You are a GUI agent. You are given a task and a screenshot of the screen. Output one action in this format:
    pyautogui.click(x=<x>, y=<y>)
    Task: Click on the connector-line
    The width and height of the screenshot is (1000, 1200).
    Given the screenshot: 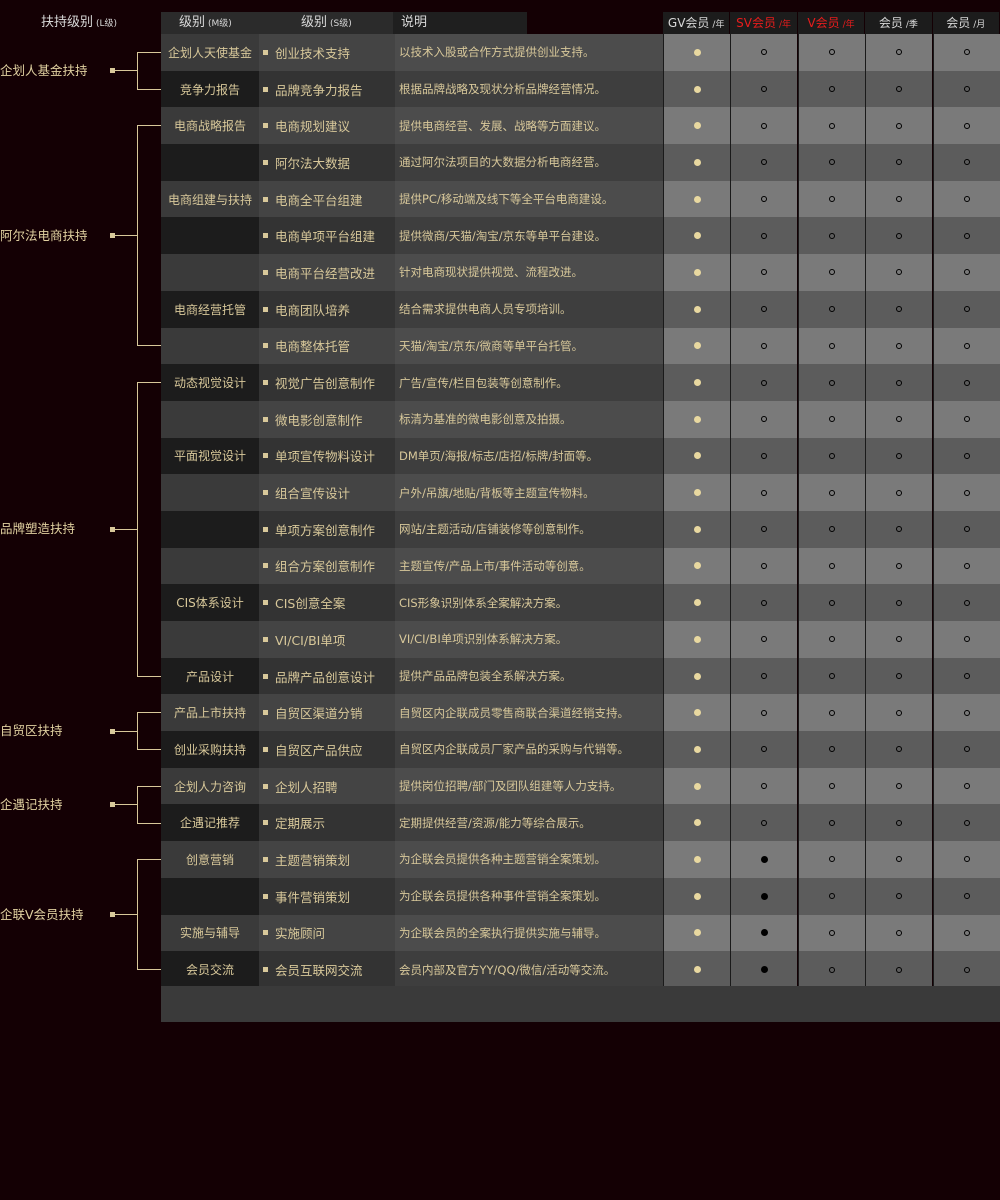 What is the action you would take?
    pyautogui.click(x=126, y=731)
    